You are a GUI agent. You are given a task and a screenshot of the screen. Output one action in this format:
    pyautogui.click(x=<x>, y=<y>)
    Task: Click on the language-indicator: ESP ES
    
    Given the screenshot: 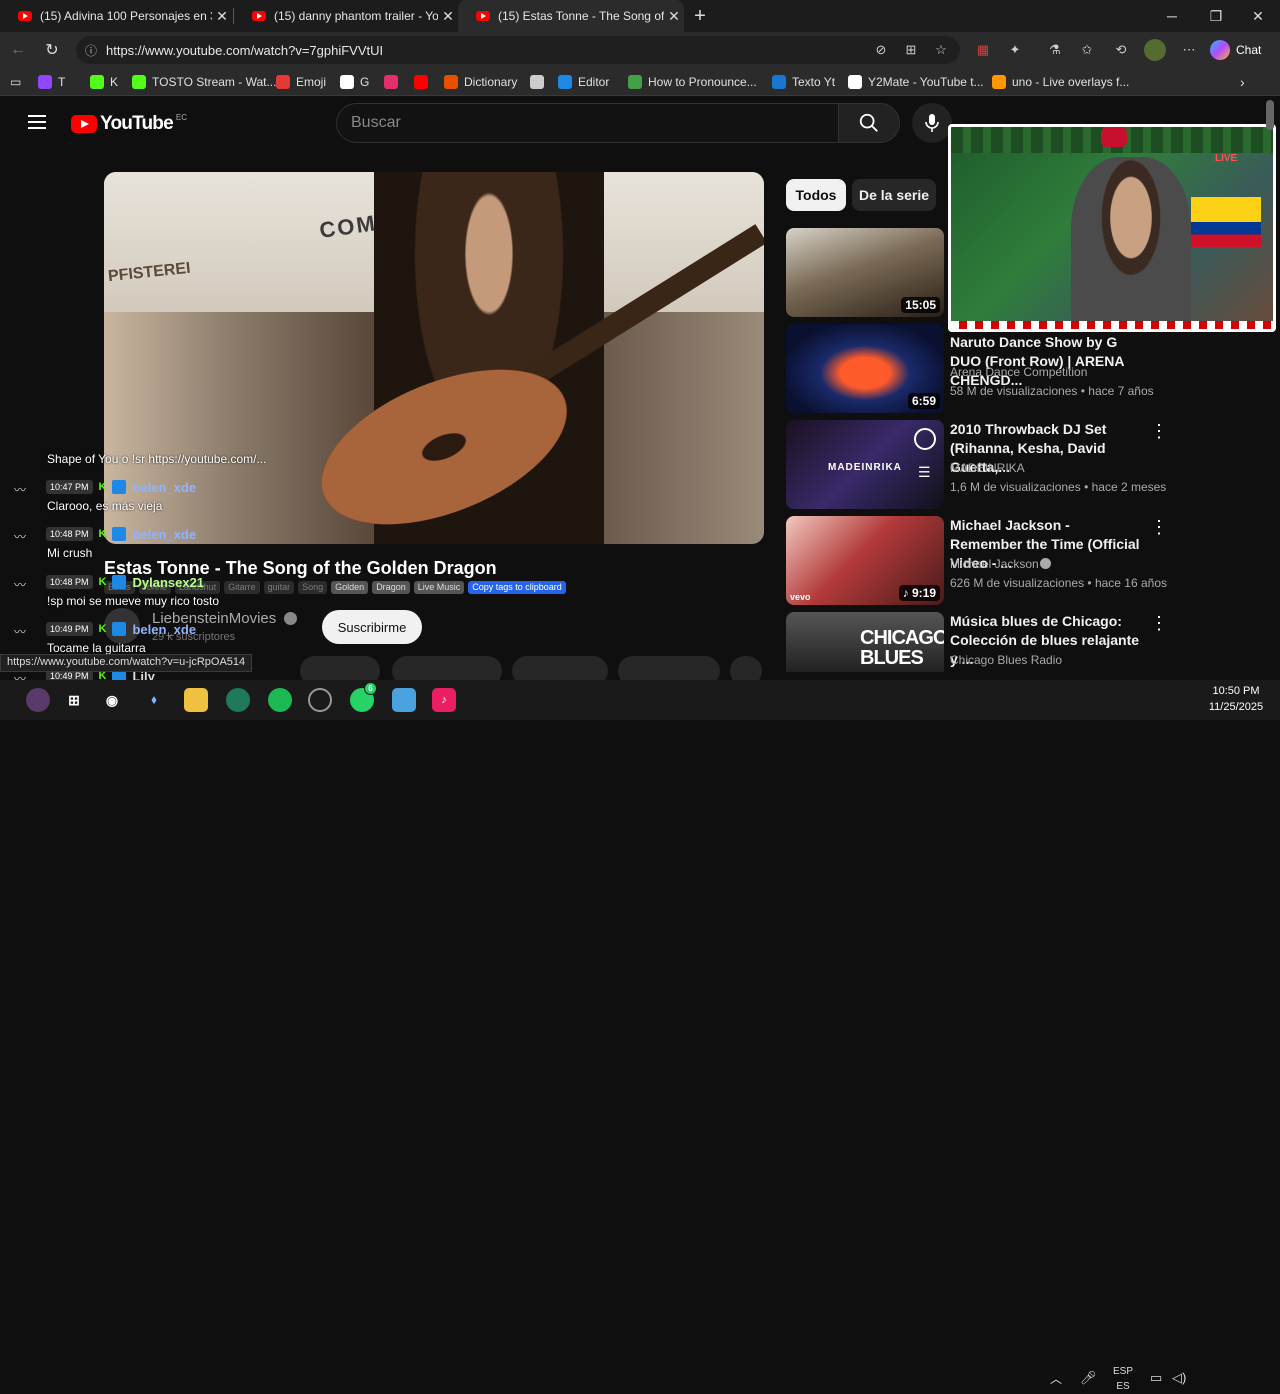 What is the action you would take?
    pyautogui.click(x=1123, y=1379)
    